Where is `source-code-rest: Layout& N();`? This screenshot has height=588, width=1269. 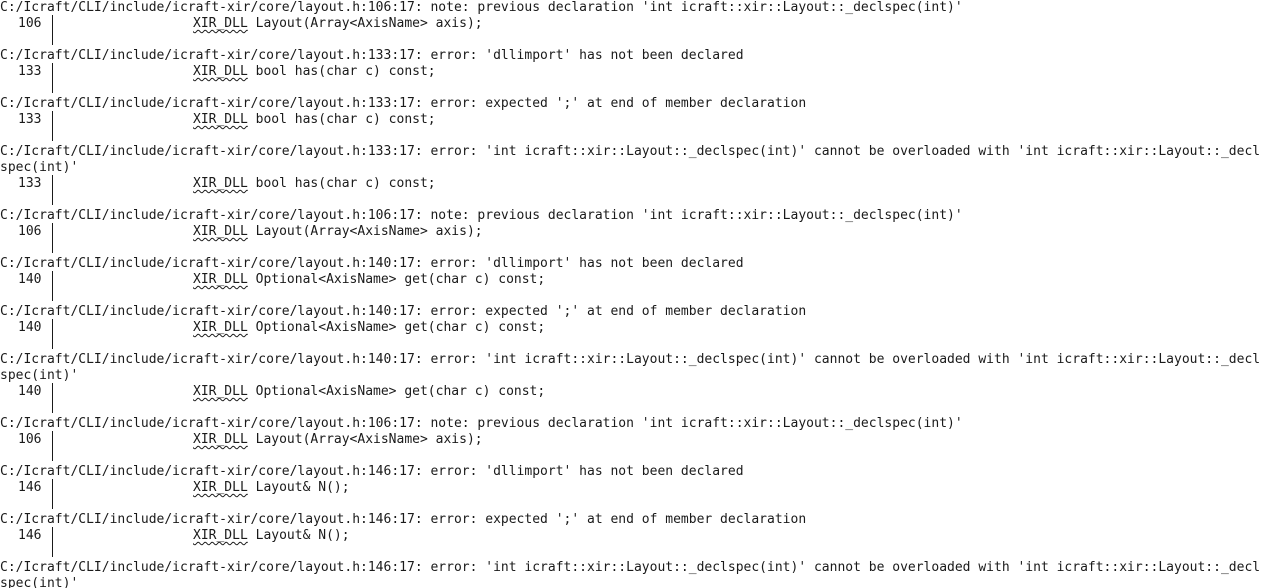
source-code-rest: Layout& N(); is located at coordinates (298, 487).